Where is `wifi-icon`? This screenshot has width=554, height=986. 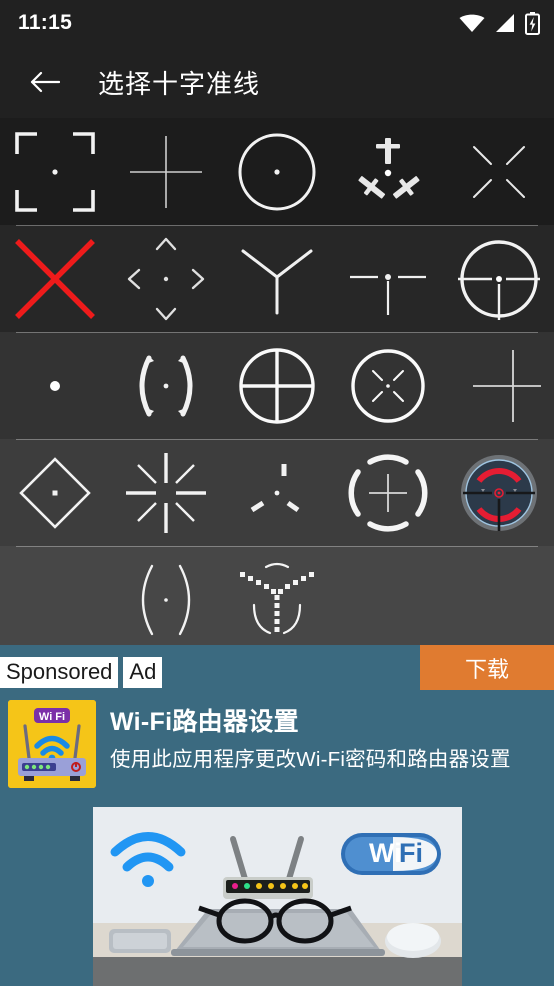
wifi-icon is located at coordinates (472, 23).